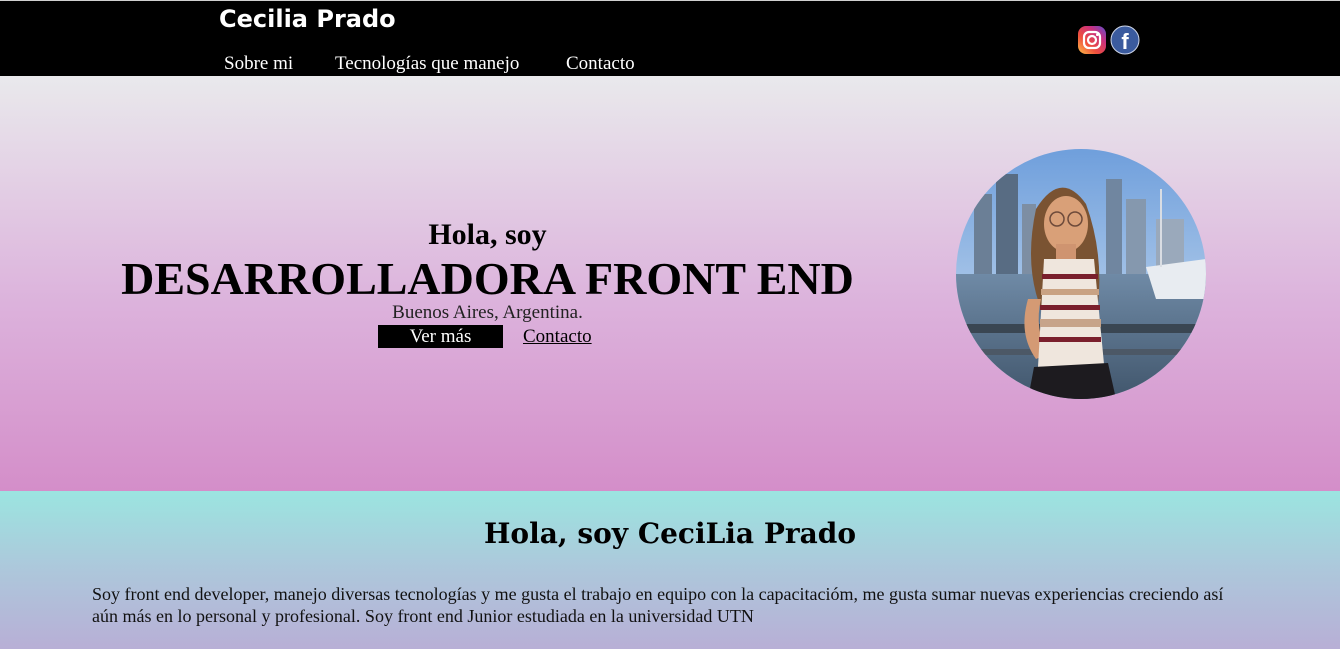 This screenshot has width=1340, height=649. What do you see at coordinates (1081, 274) in the screenshot?
I see `profile-photo` at bounding box center [1081, 274].